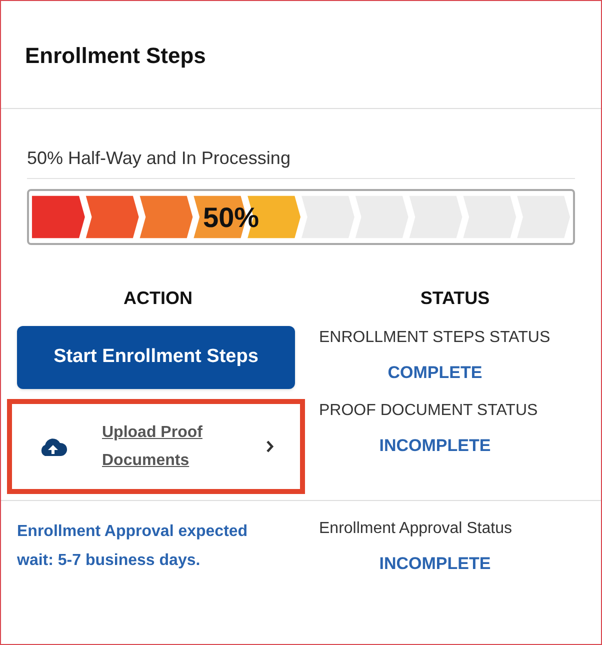 Image resolution: width=602 pixels, height=645 pixels. I want to click on action-header: ACTION, so click(158, 298).